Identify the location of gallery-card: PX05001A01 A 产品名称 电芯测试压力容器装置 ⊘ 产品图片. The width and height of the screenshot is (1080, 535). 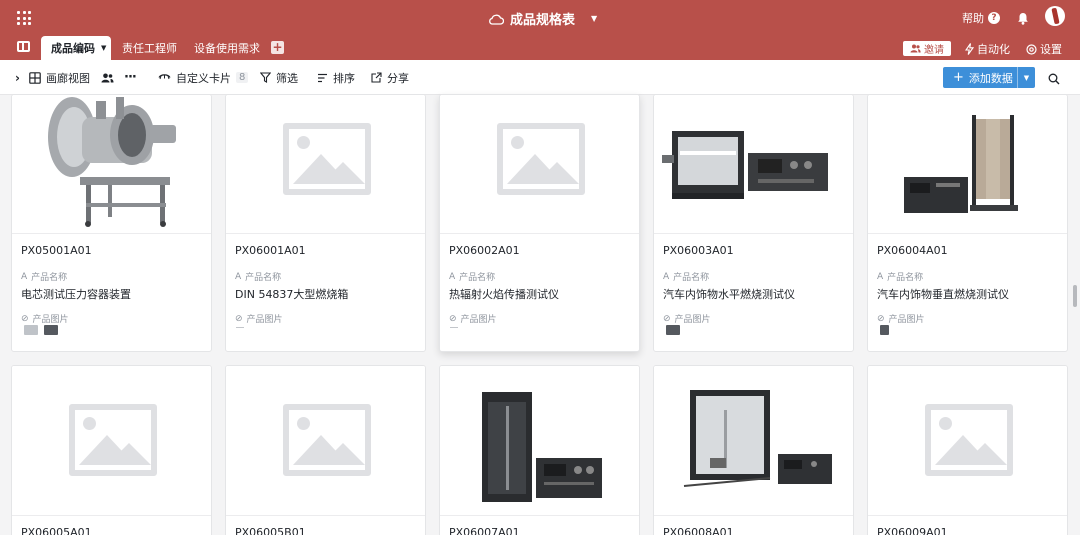
(111, 223).